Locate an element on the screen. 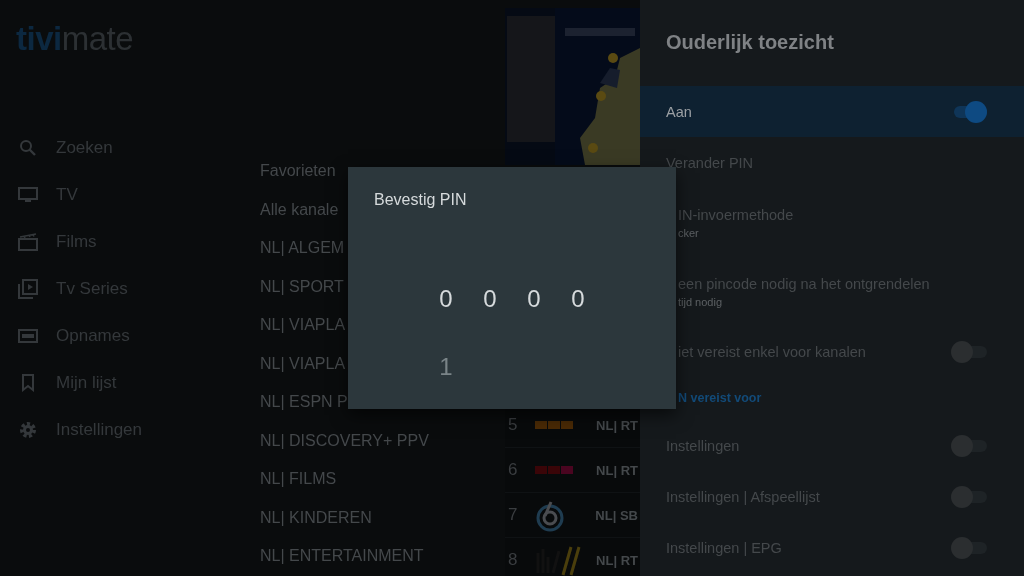 This screenshot has height=576, width=1024. setting-label: Aan is located at coordinates (679, 111).